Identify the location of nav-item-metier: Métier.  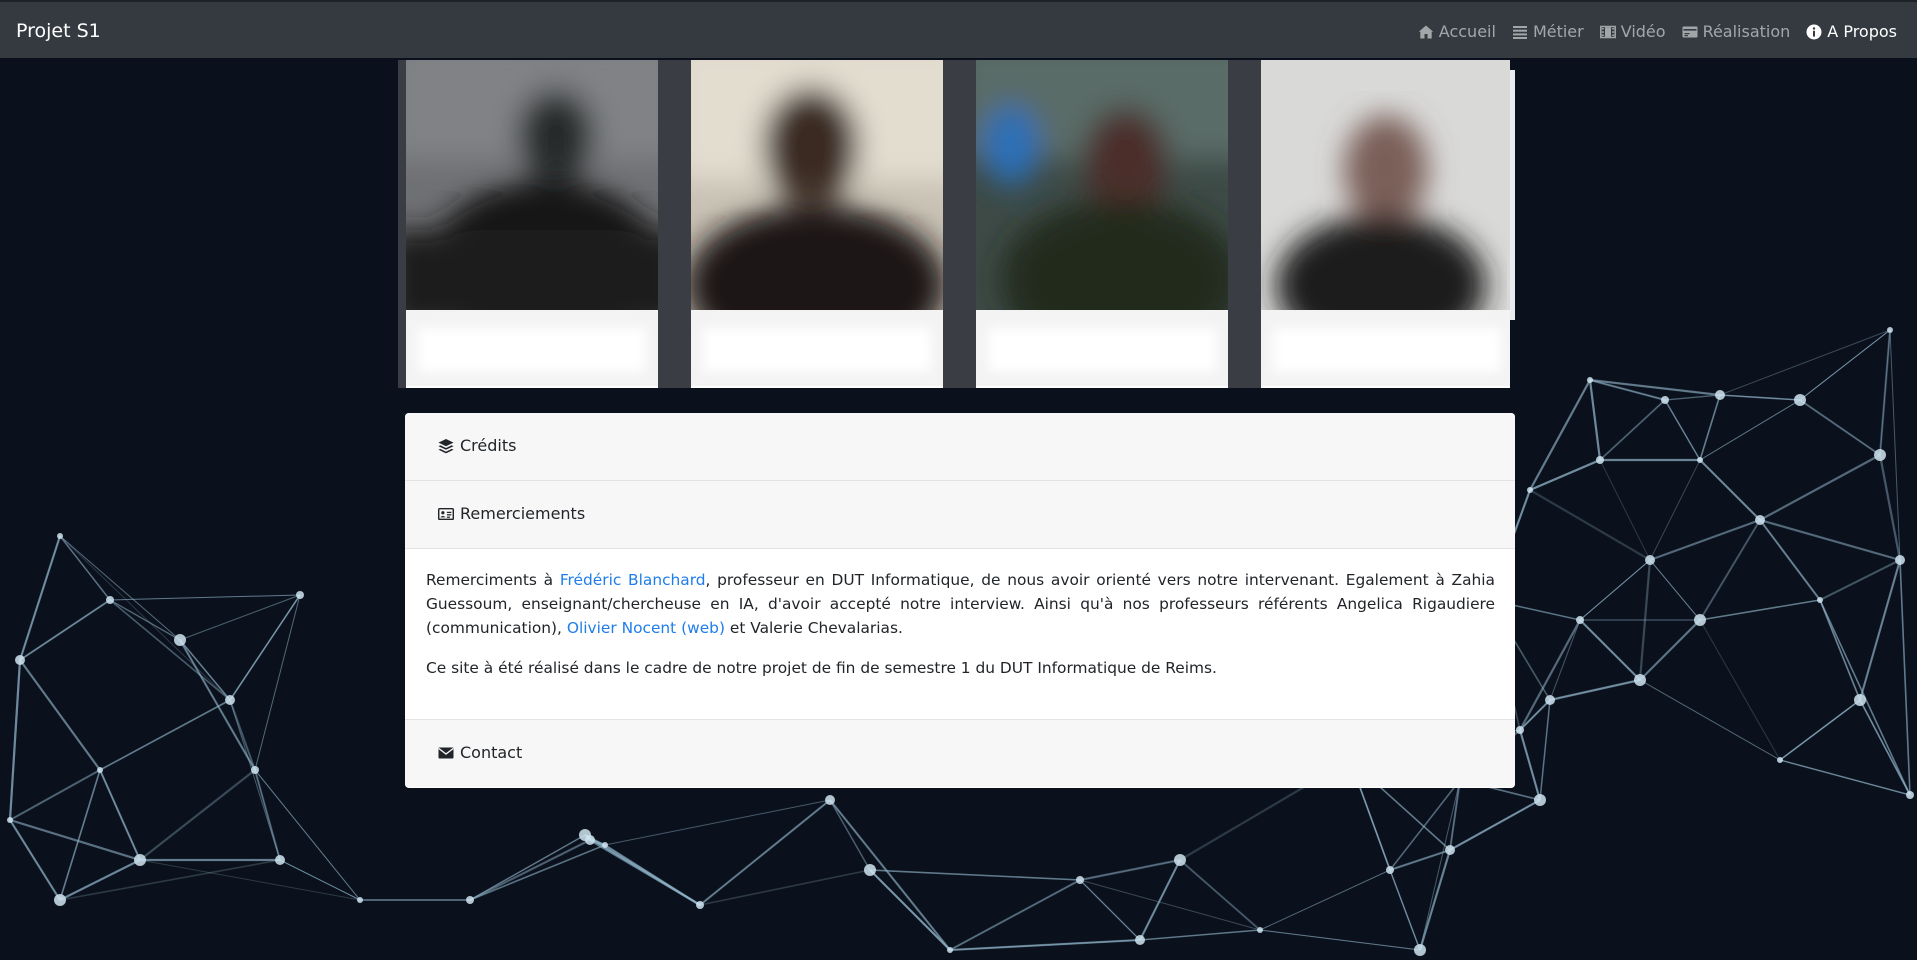
(1548, 32).